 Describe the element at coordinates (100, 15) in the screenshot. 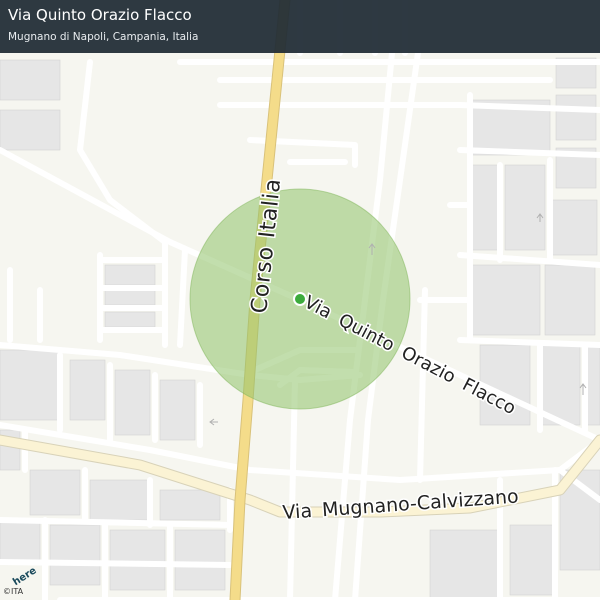

I see `location-title: Via Quinto Orazio Flacco` at that location.